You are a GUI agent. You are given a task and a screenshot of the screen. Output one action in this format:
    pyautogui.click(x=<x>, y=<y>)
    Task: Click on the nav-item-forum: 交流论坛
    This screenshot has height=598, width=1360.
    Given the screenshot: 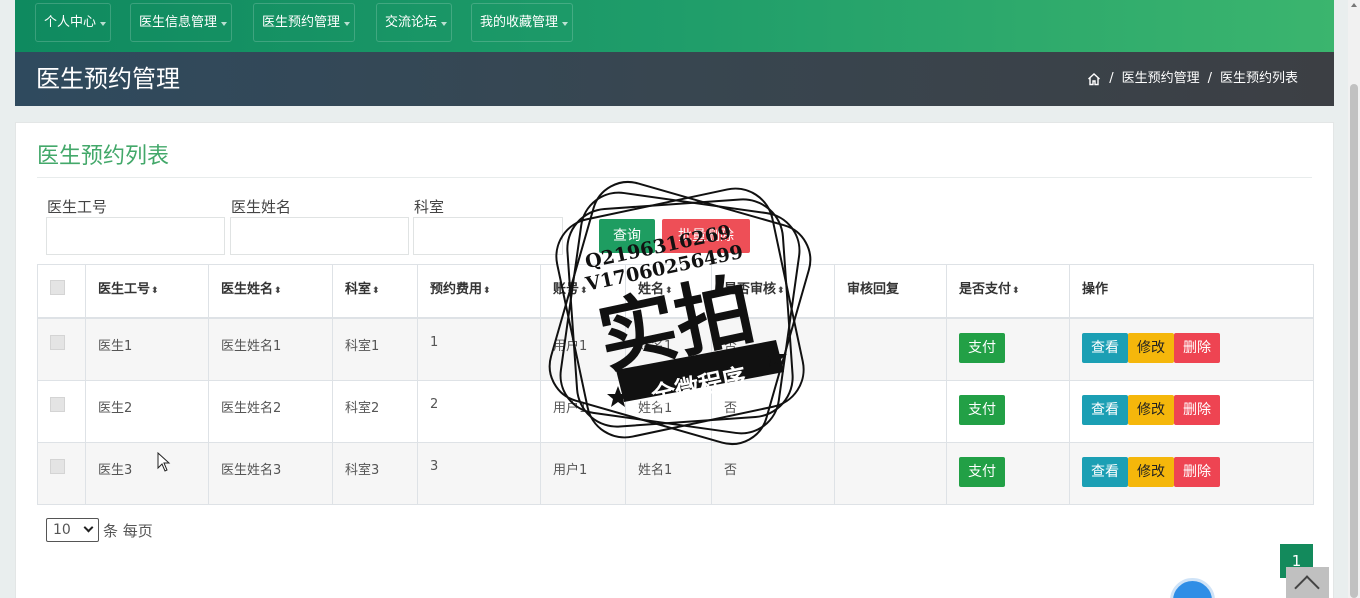 What is the action you would take?
    pyautogui.click(x=414, y=22)
    